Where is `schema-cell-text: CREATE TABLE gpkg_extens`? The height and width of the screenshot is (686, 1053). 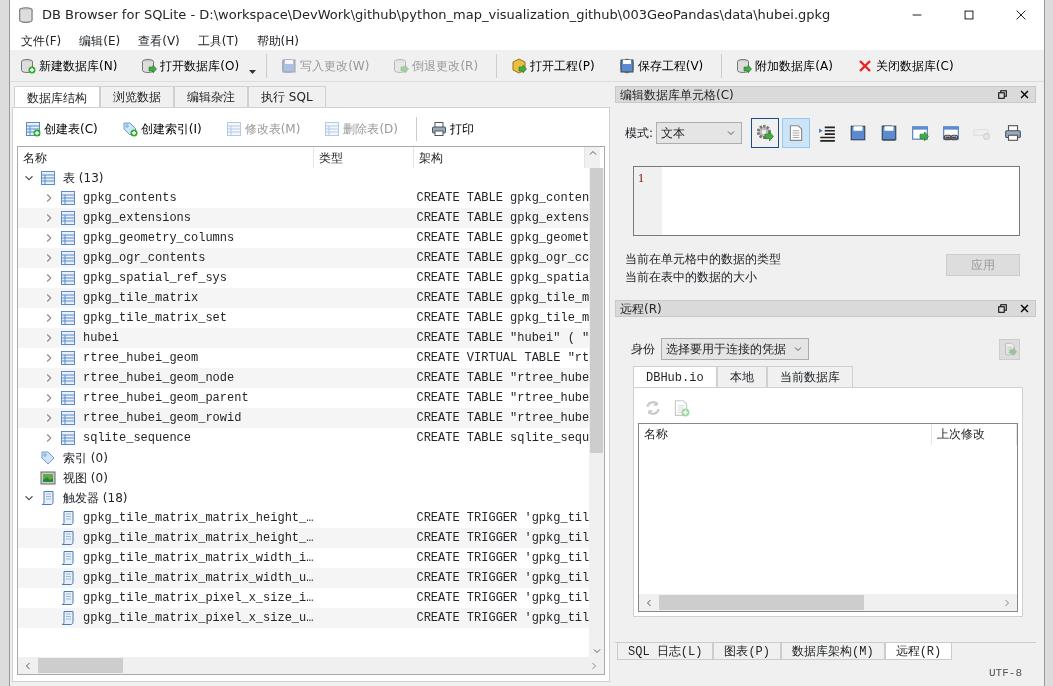 schema-cell-text: CREATE TABLE gpkg_extens is located at coordinates (502, 218).